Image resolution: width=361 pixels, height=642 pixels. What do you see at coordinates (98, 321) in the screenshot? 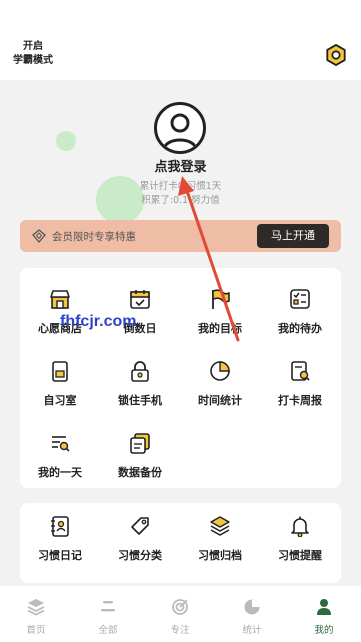
I see `watermark-text: fhfcjr.com` at bounding box center [98, 321].